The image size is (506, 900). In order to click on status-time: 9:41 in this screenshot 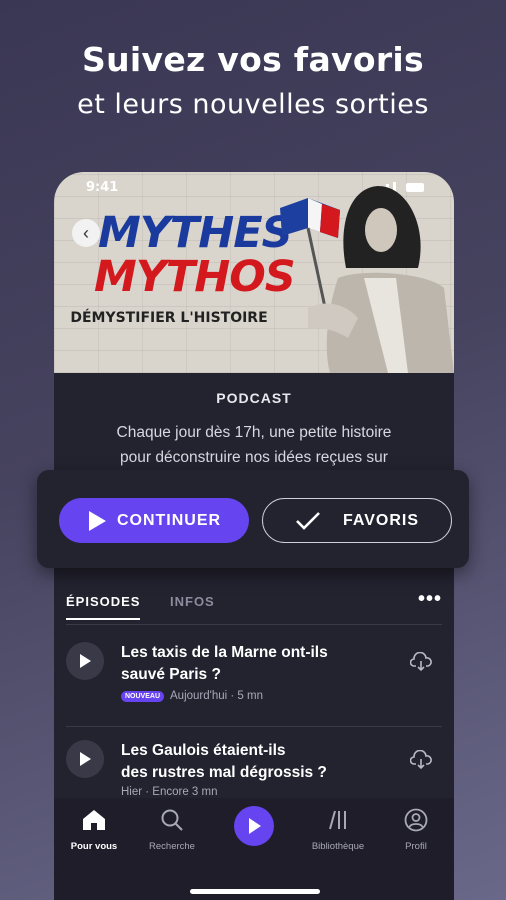, I will do `click(102, 187)`.